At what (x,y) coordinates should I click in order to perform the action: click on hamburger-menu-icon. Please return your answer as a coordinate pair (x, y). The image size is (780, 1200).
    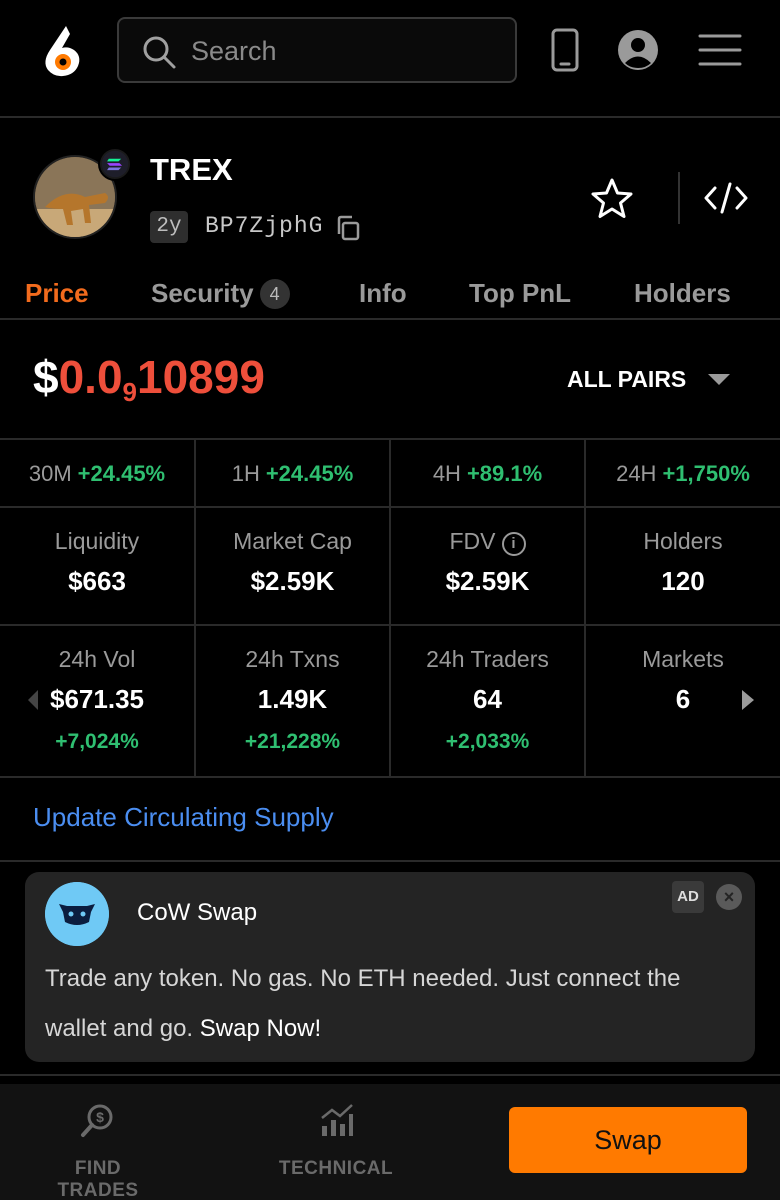
    Looking at the image, I should click on (720, 50).